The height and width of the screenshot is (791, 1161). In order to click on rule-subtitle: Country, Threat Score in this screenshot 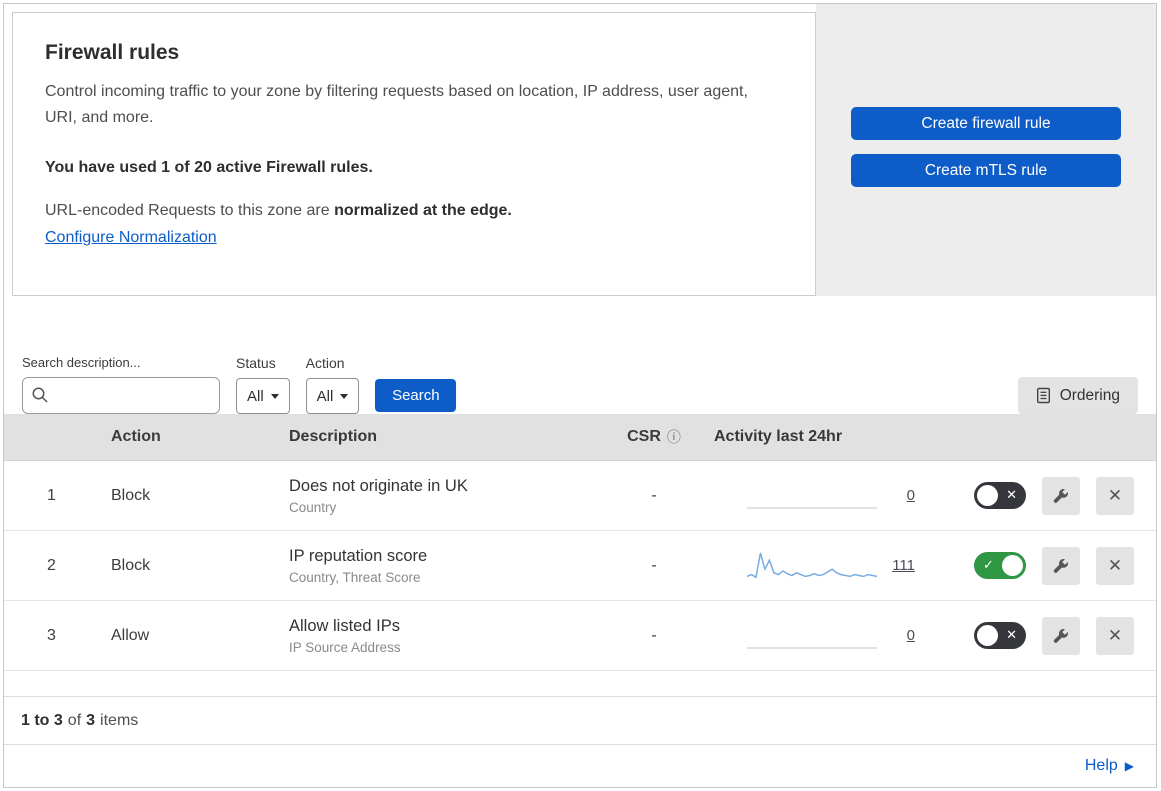, I will do `click(355, 577)`.